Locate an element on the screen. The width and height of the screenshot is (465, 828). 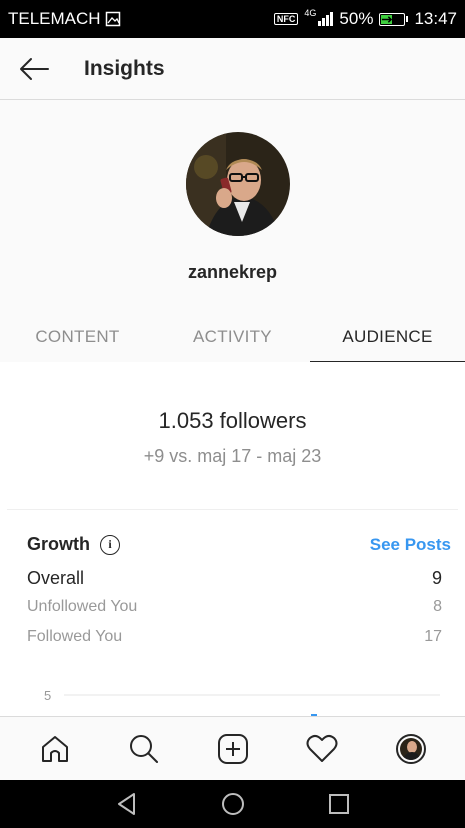
search-icon is located at coordinates (143, 748).